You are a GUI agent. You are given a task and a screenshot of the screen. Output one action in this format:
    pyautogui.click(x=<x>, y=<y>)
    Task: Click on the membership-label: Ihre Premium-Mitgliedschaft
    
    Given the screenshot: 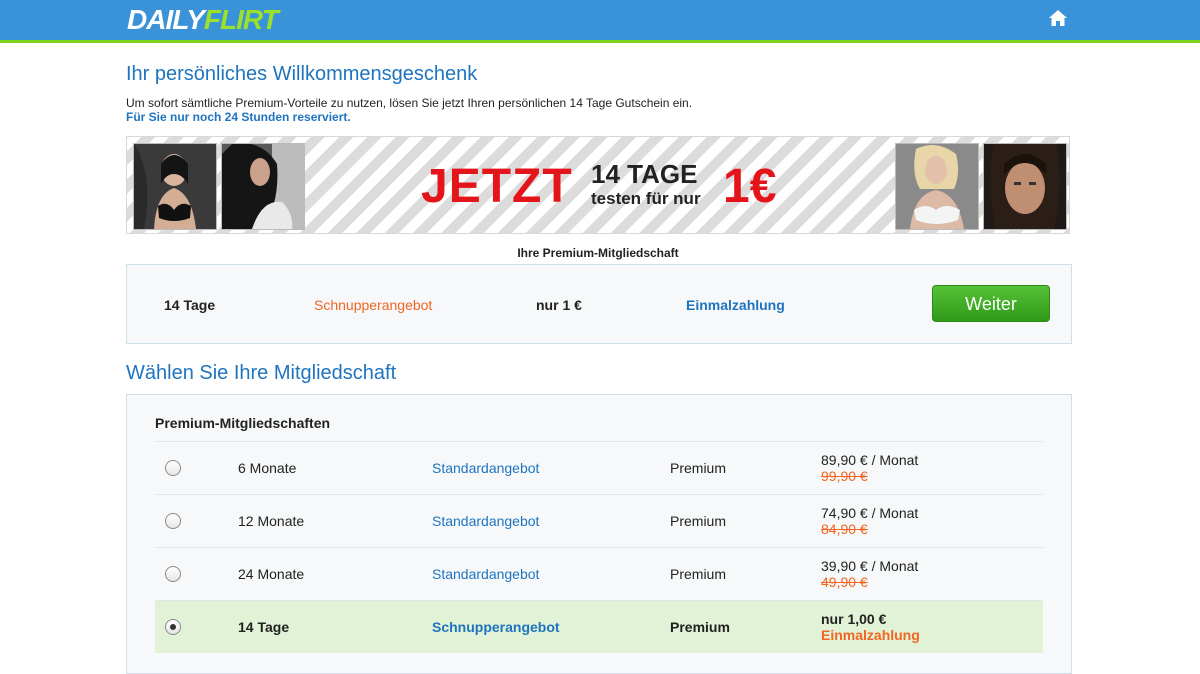 What is the action you would take?
    pyautogui.click(x=598, y=253)
    